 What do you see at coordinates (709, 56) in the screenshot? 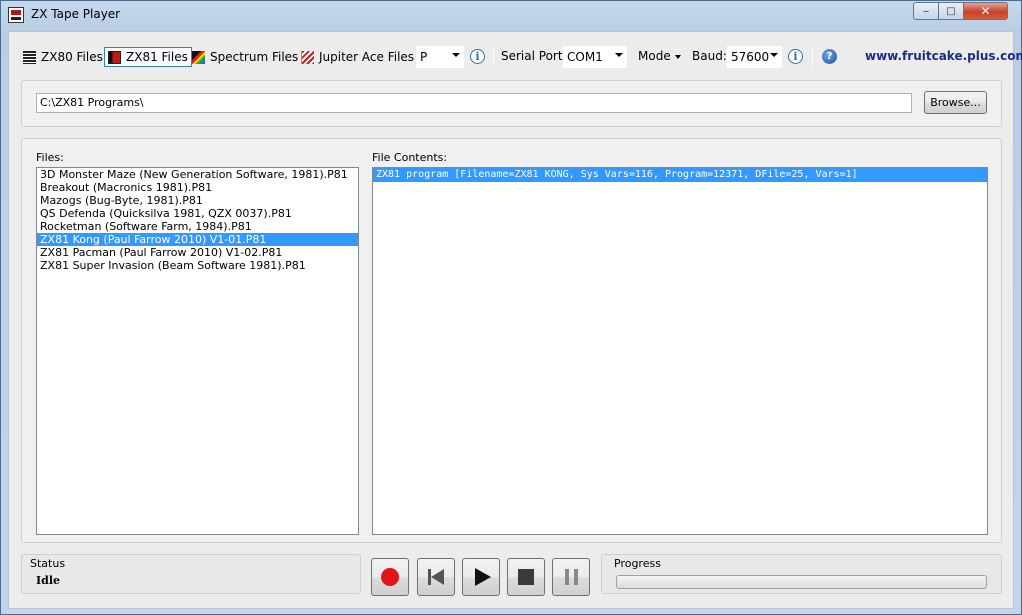
I see `baud-label: Baud:` at bounding box center [709, 56].